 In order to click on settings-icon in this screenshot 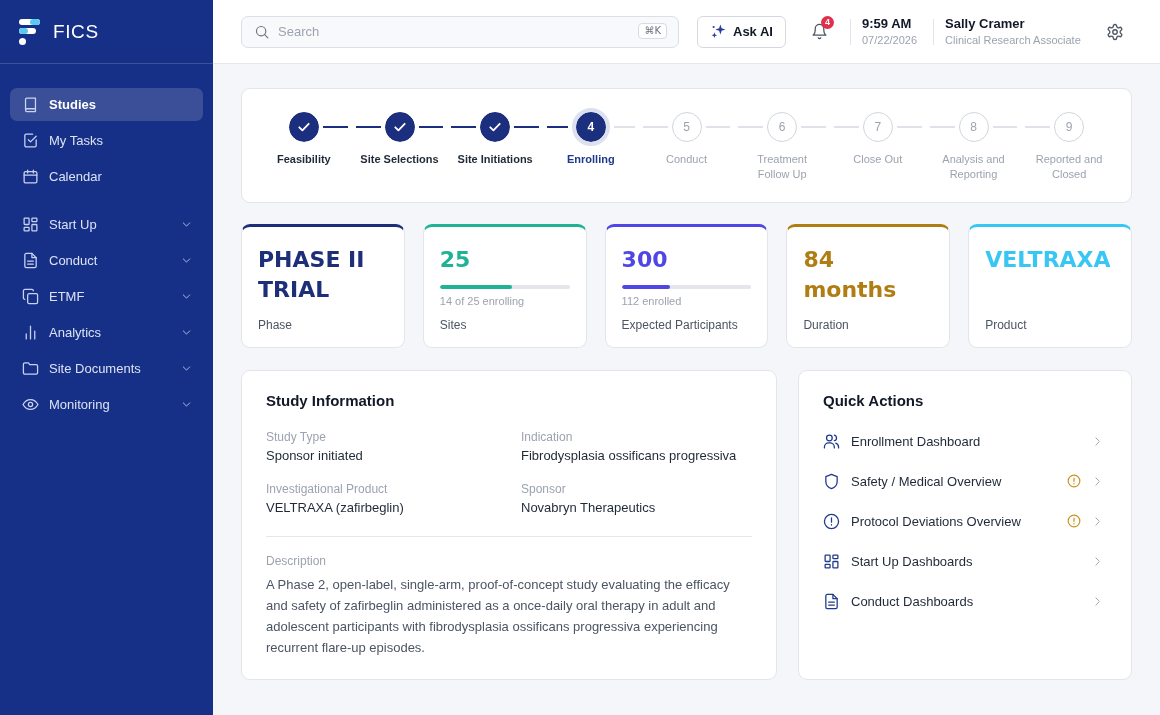, I will do `click(1115, 31)`.